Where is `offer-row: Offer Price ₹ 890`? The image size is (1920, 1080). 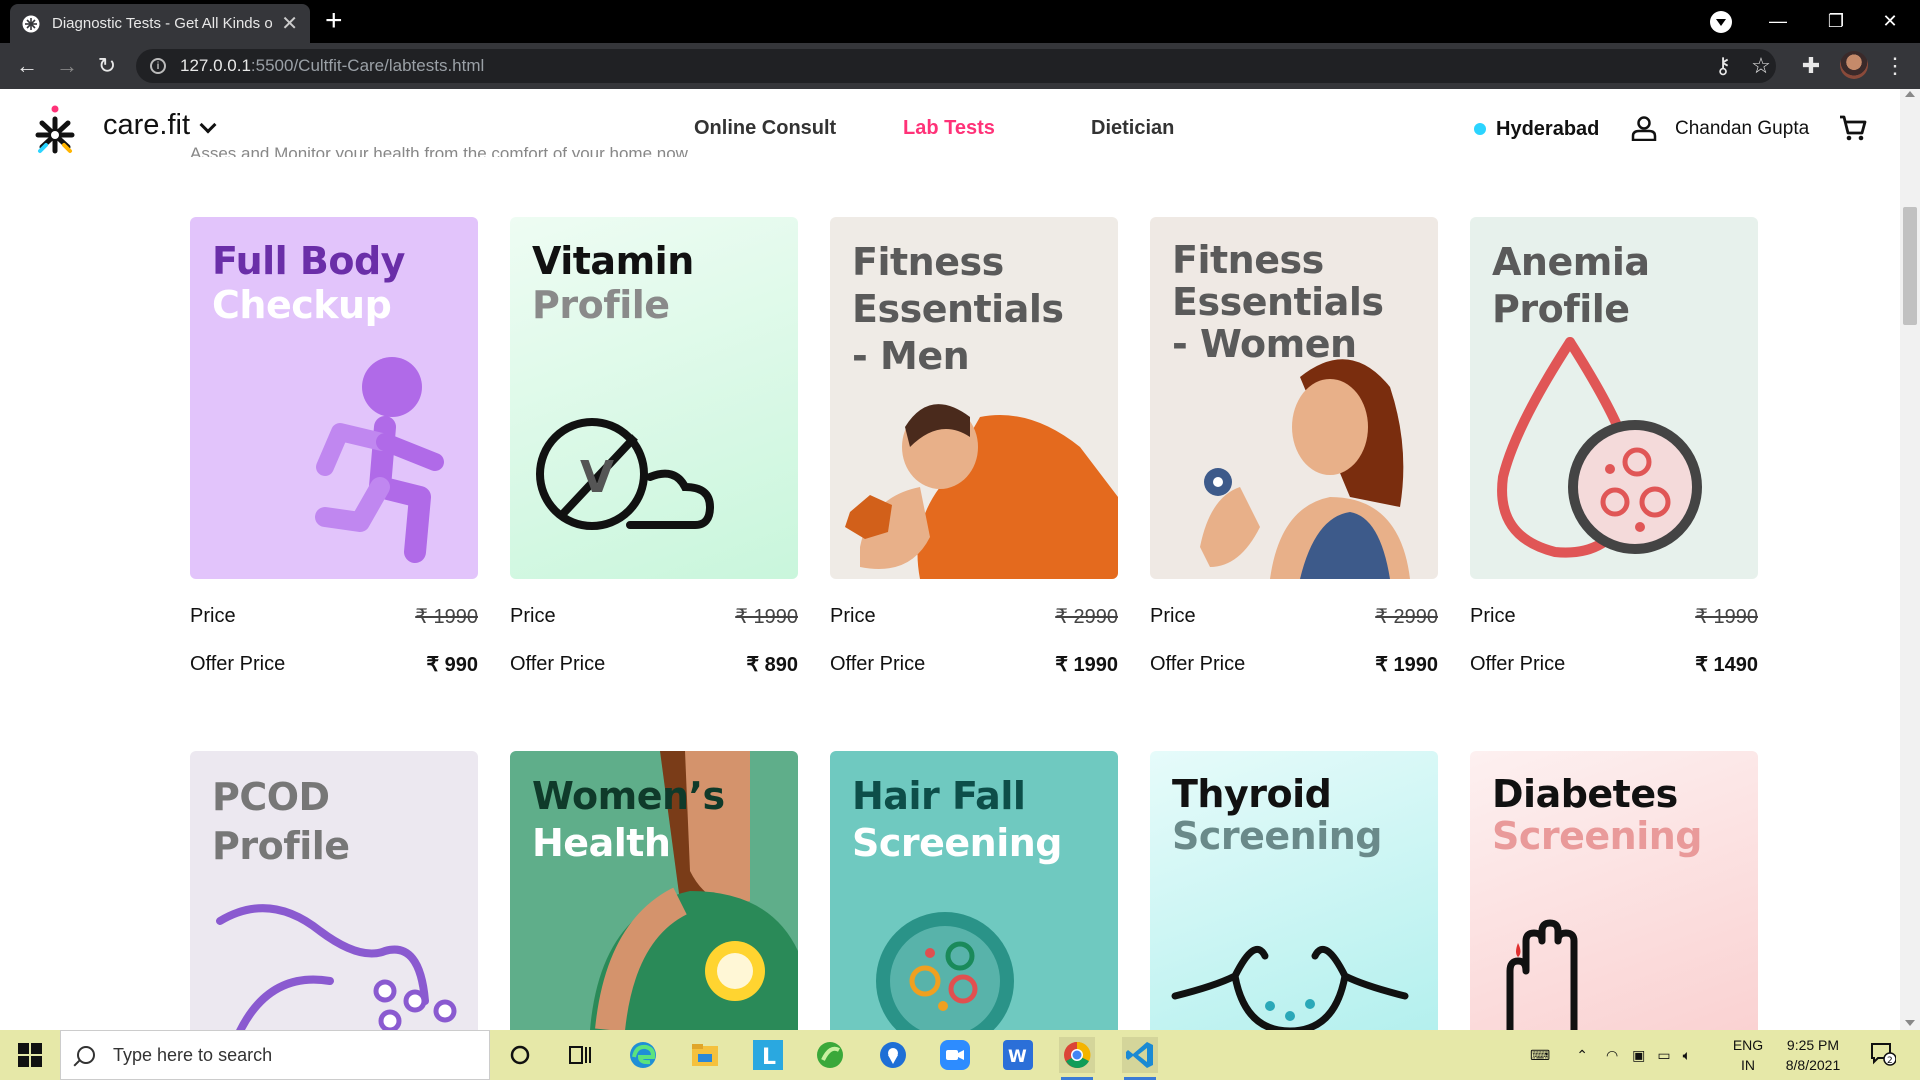 offer-row: Offer Price ₹ 890 is located at coordinates (654, 664).